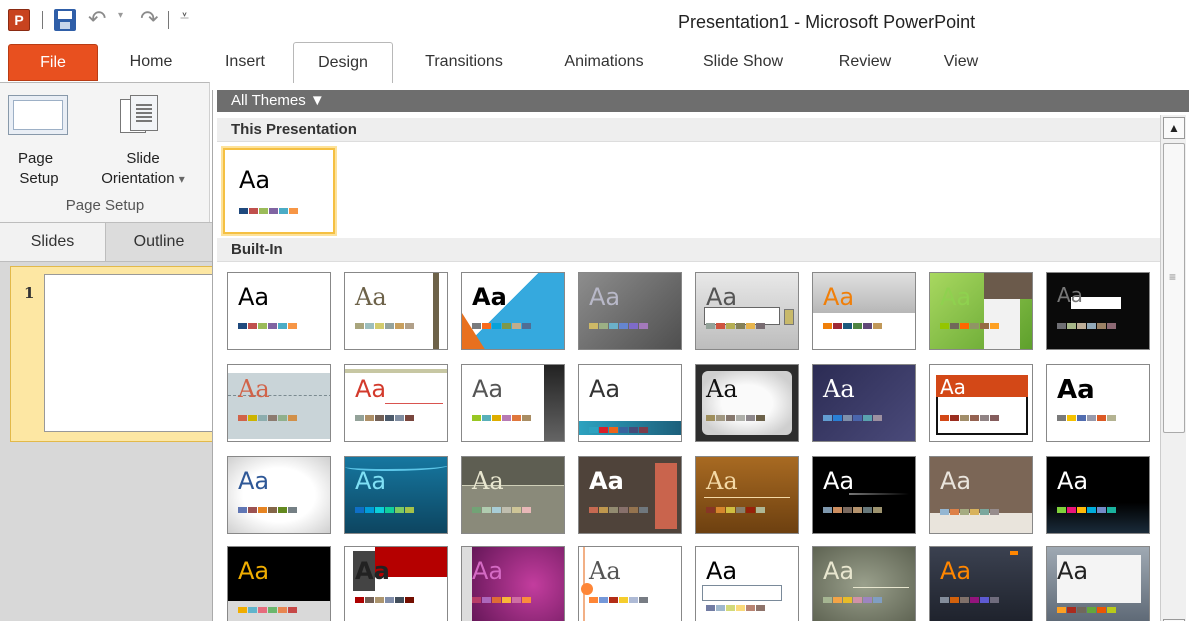 The width and height of the screenshot is (1189, 621). What do you see at coordinates (46, 169) in the screenshot?
I see `page-setup-button: Page Setup` at bounding box center [46, 169].